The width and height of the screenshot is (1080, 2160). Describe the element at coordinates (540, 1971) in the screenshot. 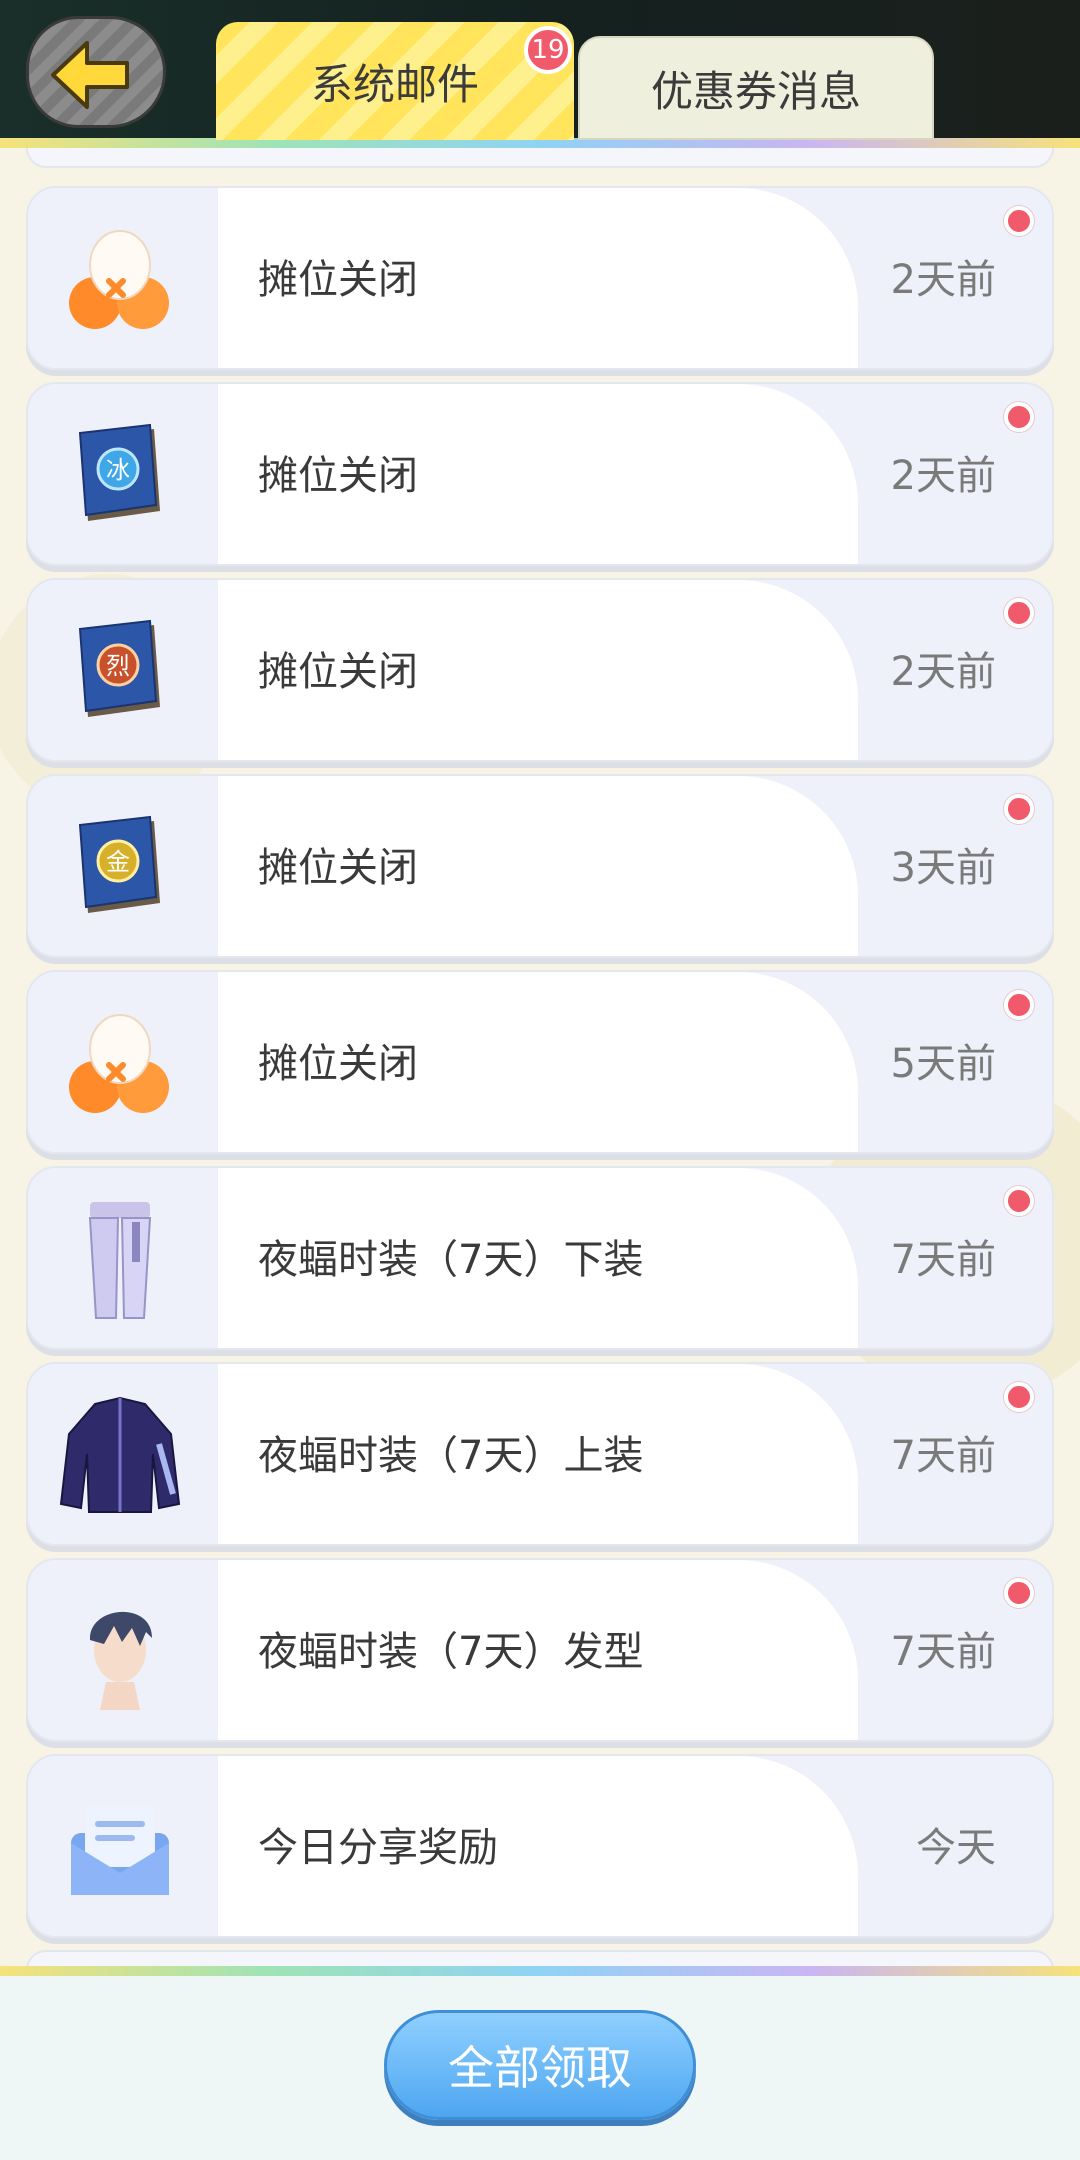

I see `bottom-divider` at that location.